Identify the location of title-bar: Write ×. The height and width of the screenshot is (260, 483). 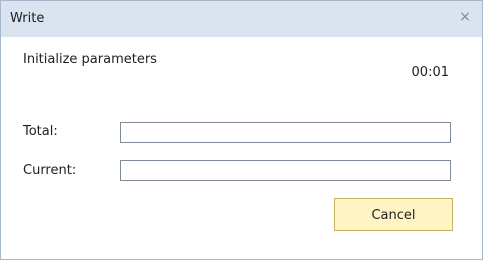
(241, 19).